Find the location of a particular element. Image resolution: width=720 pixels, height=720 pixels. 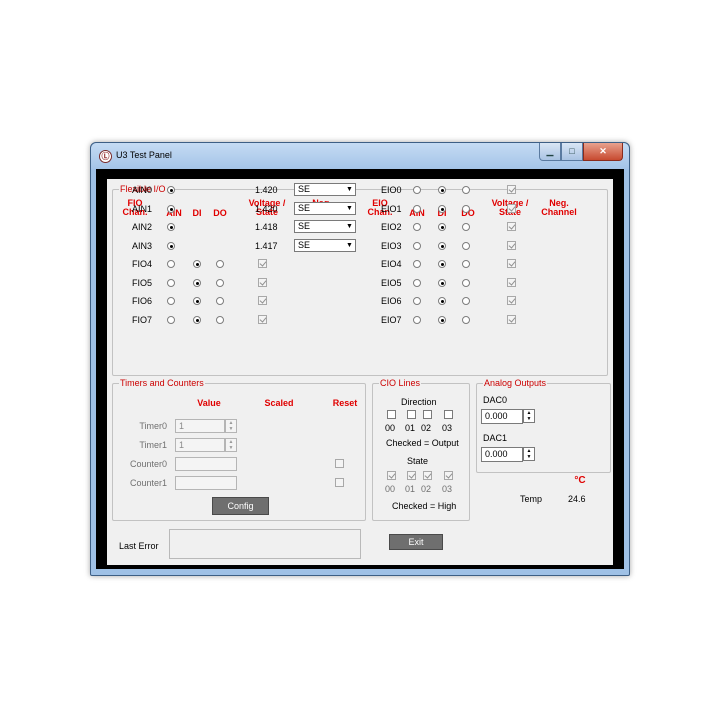

config-button: Config is located at coordinates (240, 506).